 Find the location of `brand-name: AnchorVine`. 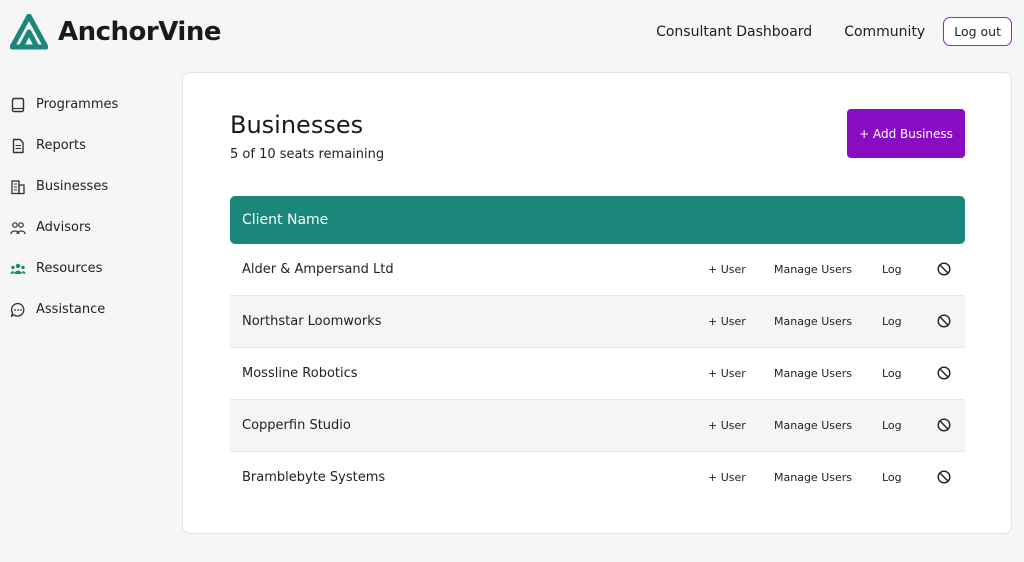

brand-name: AnchorVine is located at coordinates (139, 32).